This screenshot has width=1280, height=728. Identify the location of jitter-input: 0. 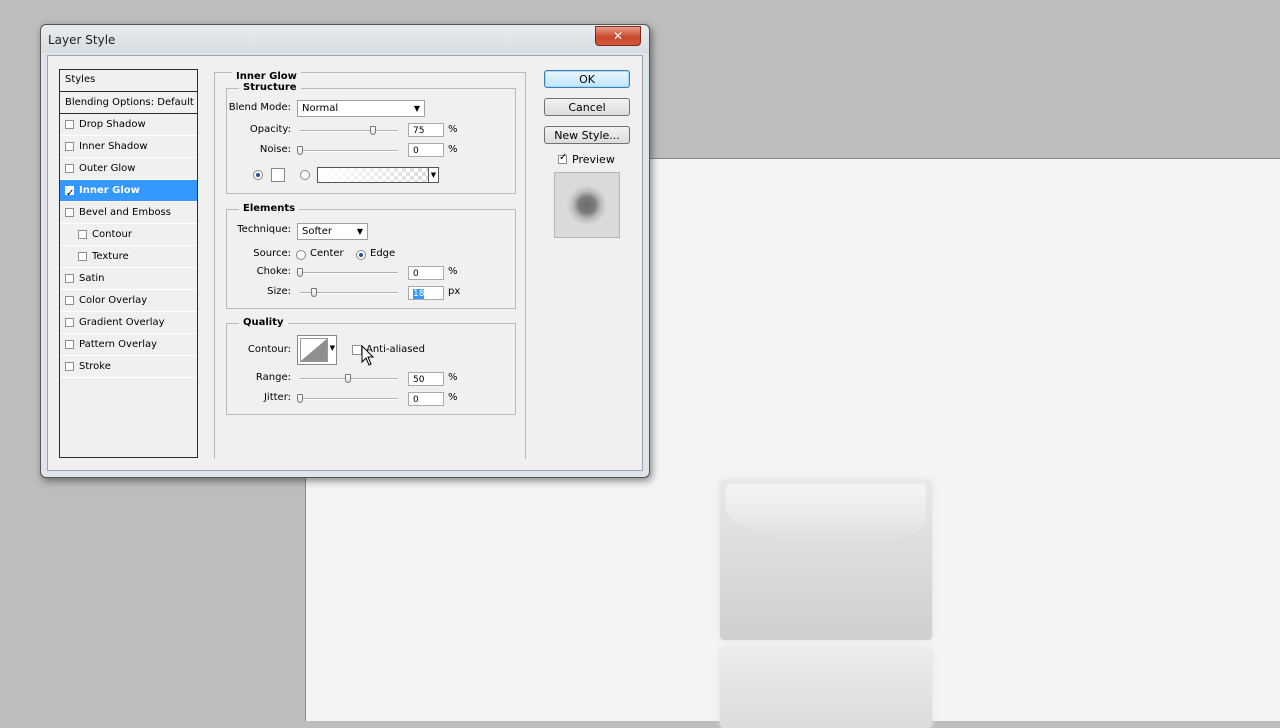
(426, 399).